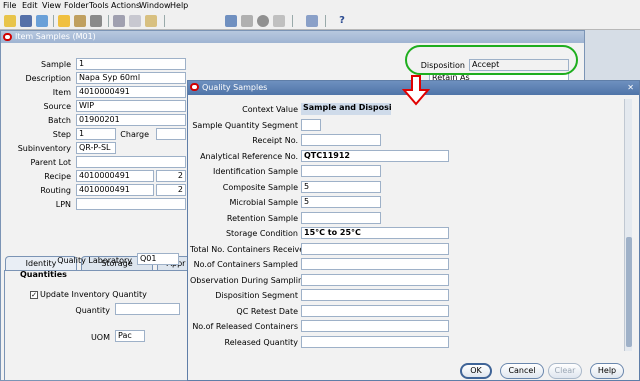 This screenshot has height=381, width=640. I want to click on quality-laboratory-field: Q01, so click(158, 259).